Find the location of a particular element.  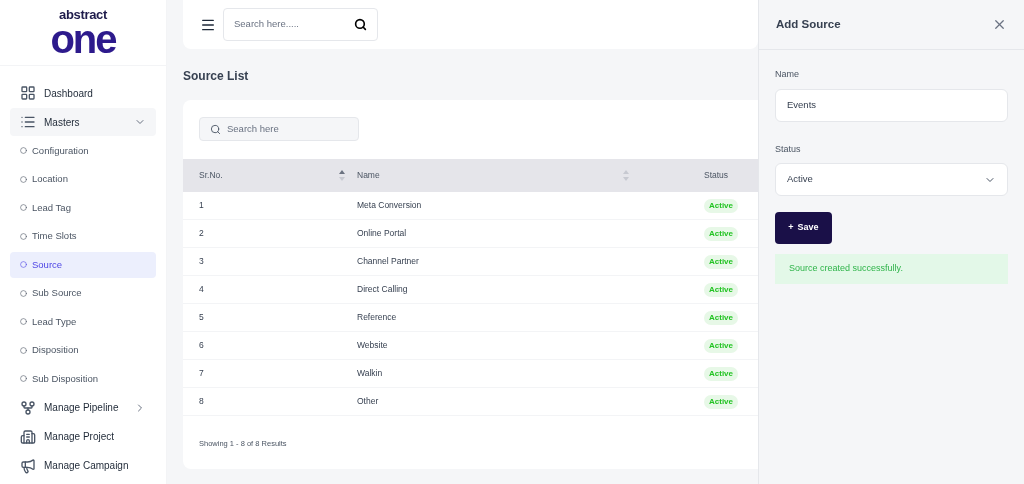

list-icon is located at coordinates (28, 122).